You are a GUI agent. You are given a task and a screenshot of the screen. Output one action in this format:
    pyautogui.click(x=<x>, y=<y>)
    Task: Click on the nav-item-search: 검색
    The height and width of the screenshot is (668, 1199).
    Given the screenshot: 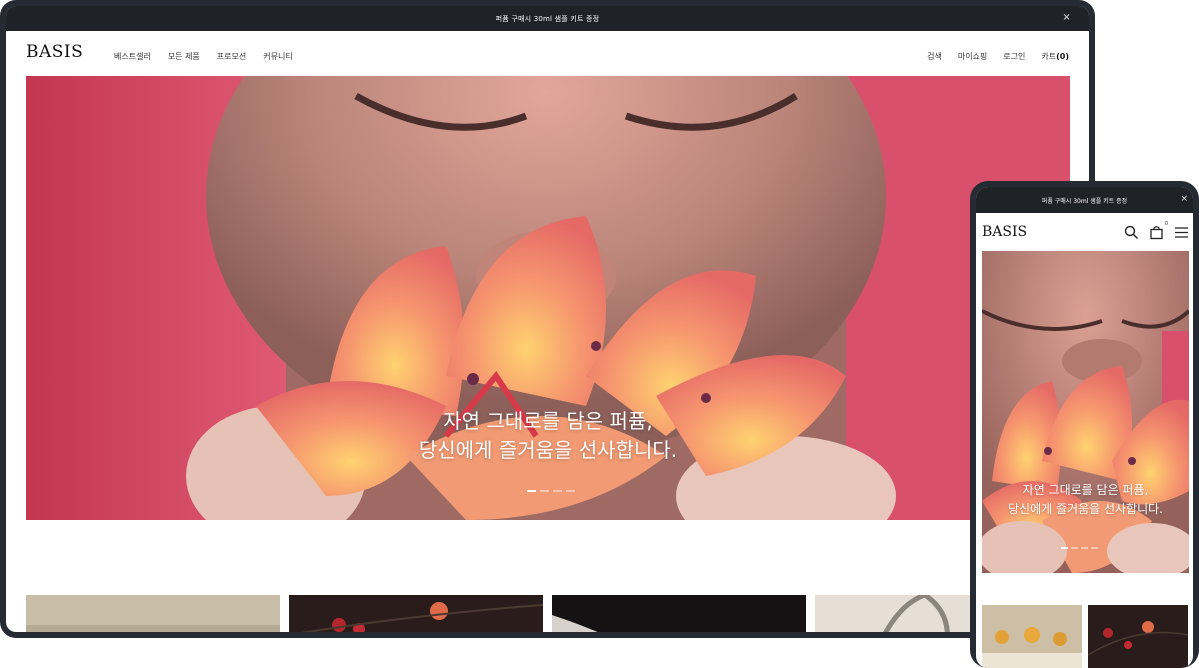 What is the action you would take?
    pyautogui.click(x=934, y=56)
    